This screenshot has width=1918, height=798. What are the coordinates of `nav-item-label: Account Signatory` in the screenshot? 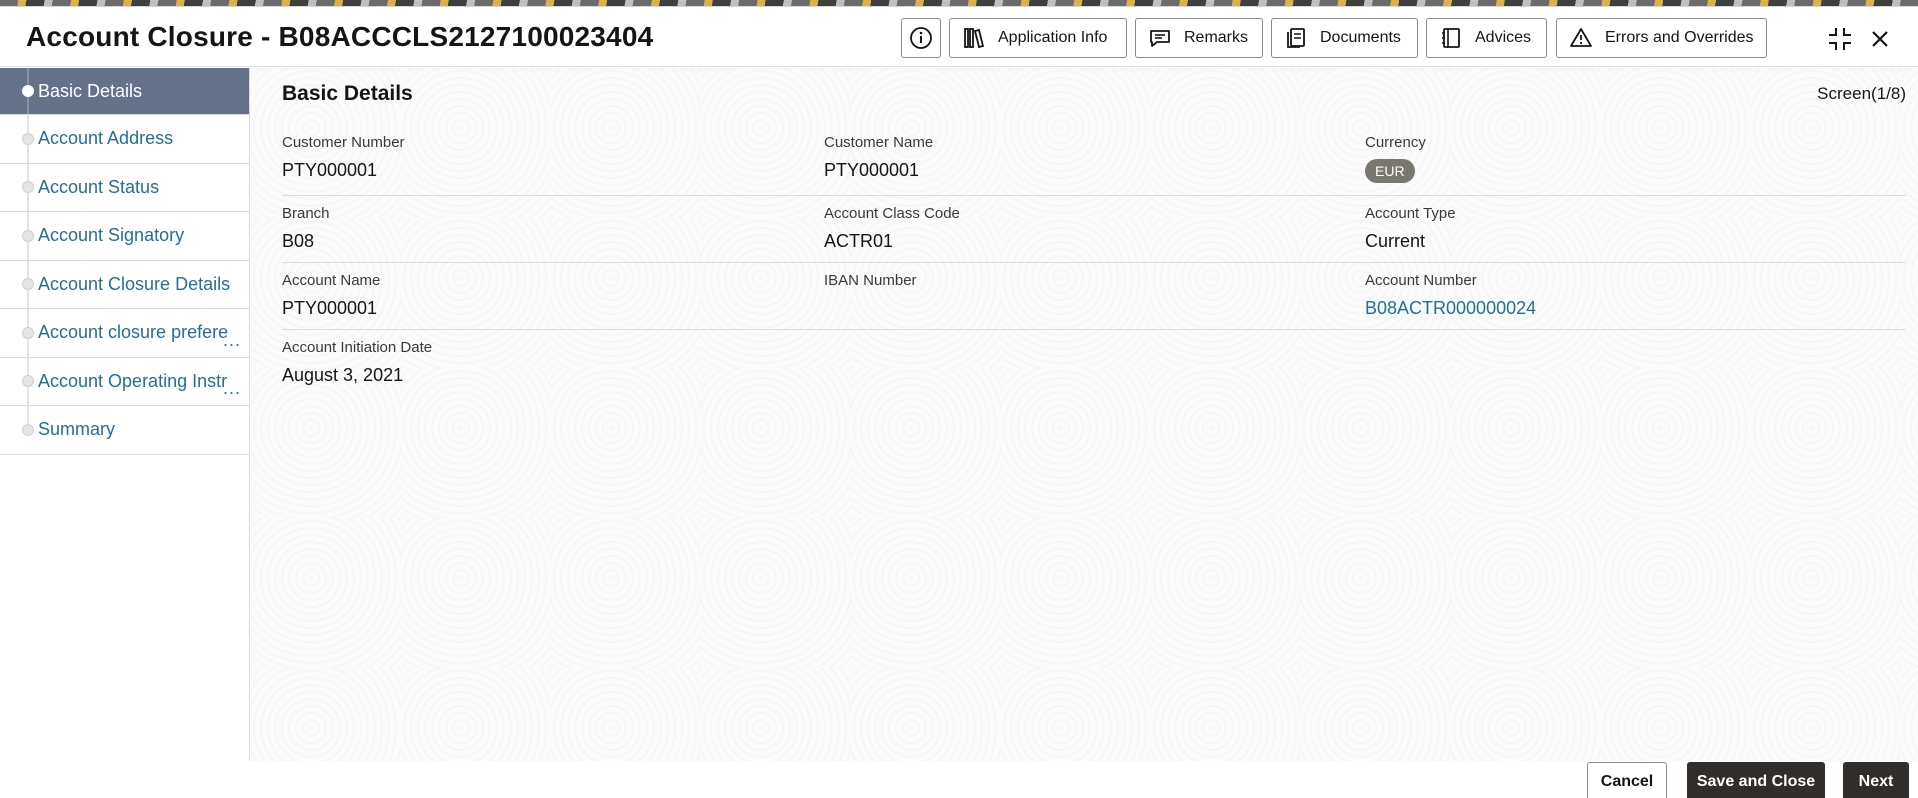 It's located at (111, 235).